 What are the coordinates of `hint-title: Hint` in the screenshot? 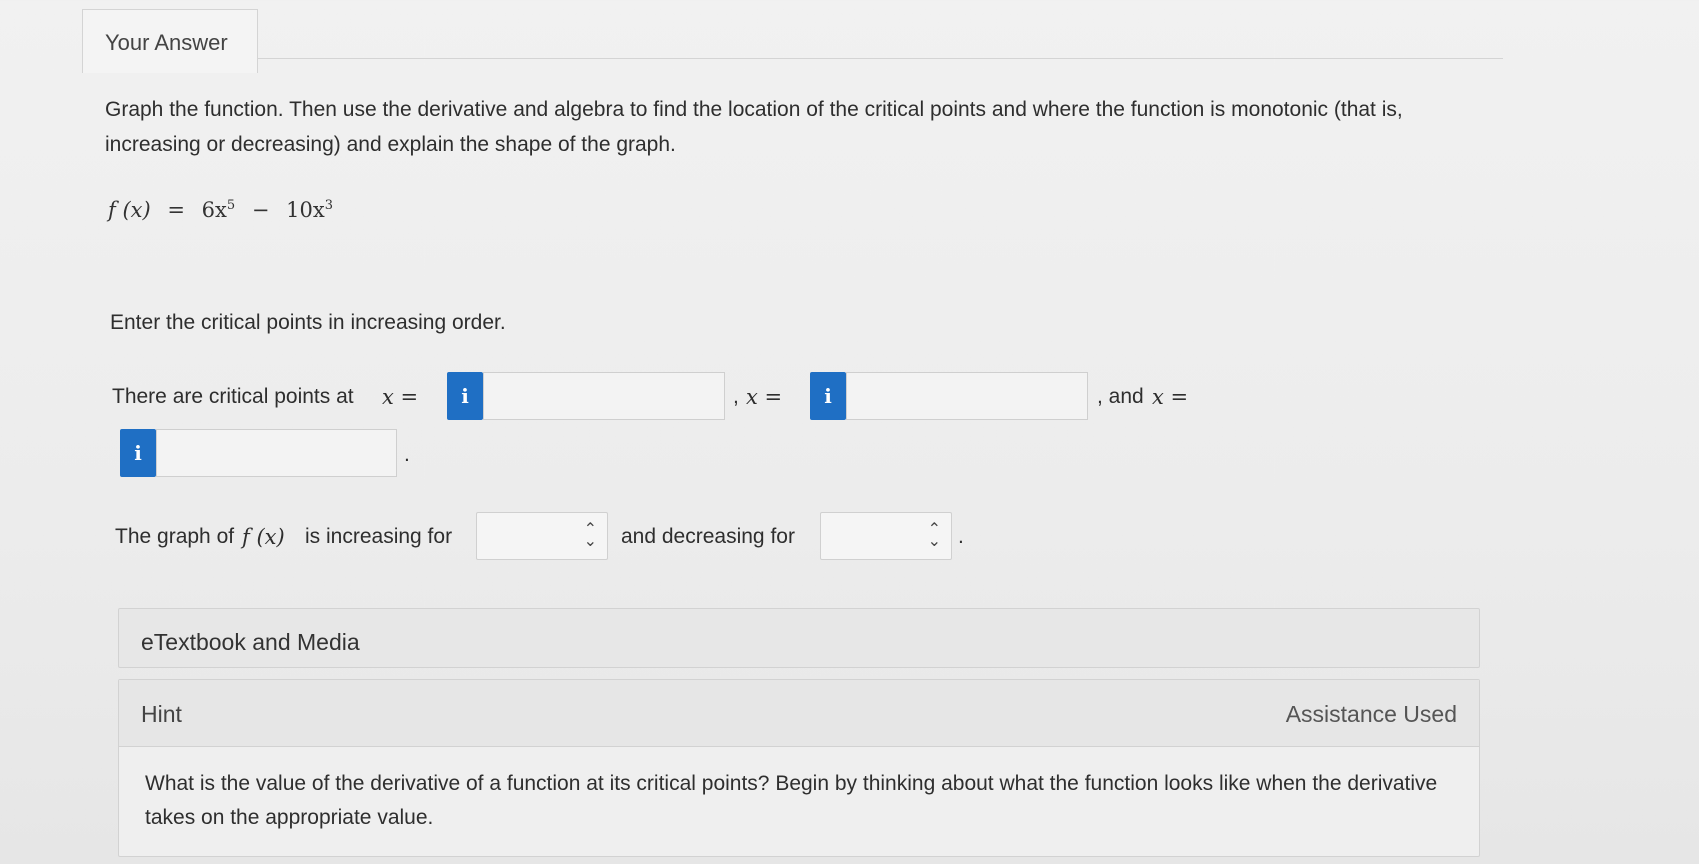 It's located at (161, 714).